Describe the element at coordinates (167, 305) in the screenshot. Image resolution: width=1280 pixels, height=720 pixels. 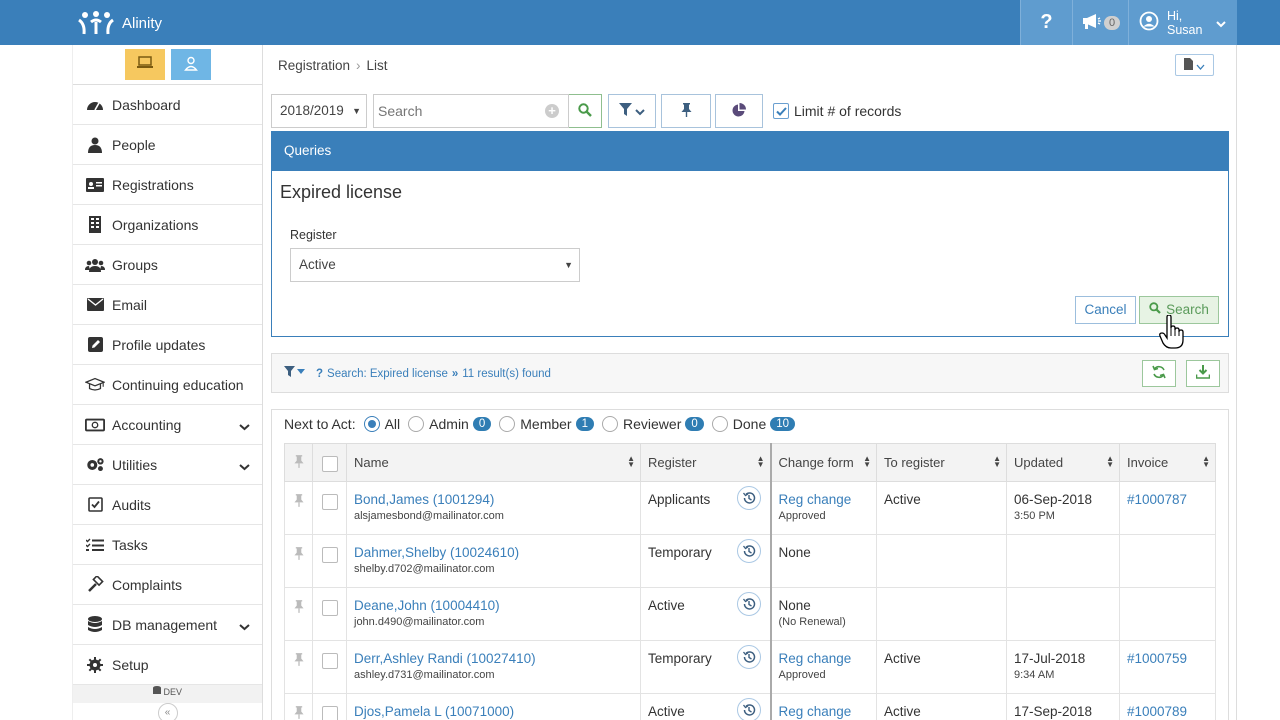
I see `sidebar-item-email: Email` at that location.